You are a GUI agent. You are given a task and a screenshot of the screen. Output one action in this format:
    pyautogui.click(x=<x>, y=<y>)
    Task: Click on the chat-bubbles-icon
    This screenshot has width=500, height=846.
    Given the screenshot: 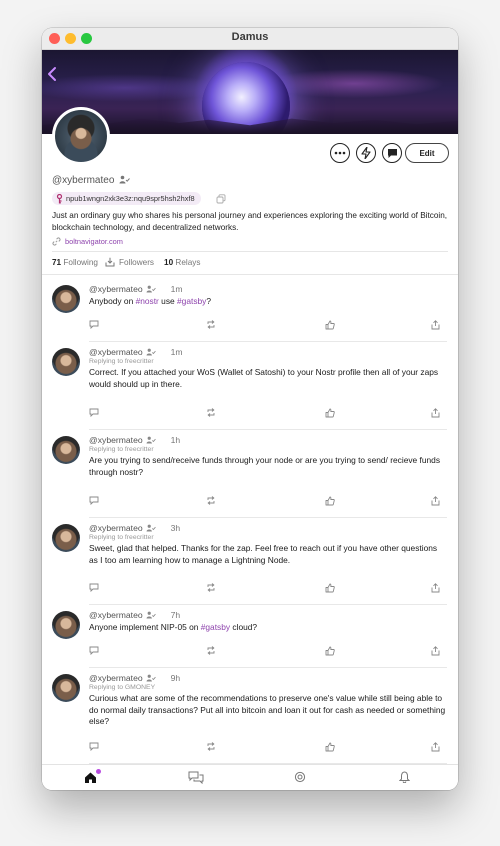 What is the action you would take?
    pyautogui.click(x=196, y=777)
    